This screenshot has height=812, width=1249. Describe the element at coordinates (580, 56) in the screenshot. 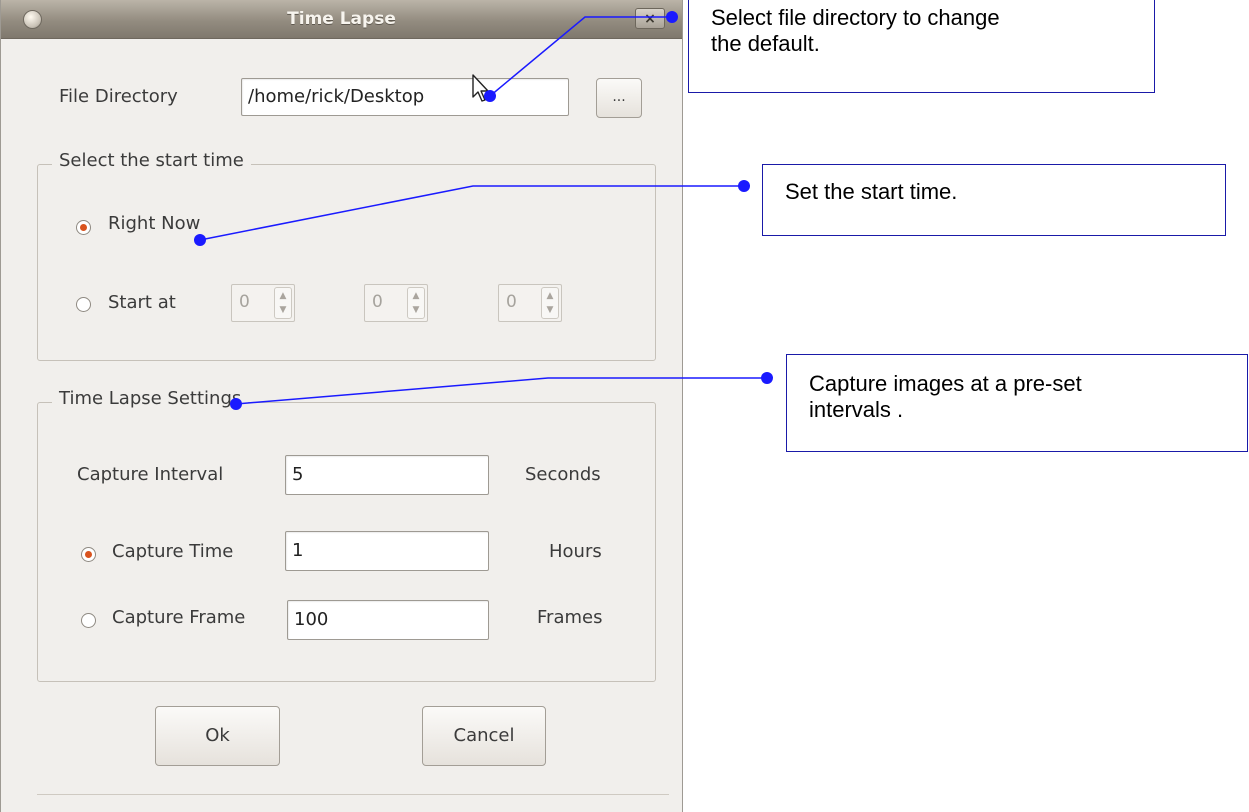

I see `file-directory-leader` at that location.